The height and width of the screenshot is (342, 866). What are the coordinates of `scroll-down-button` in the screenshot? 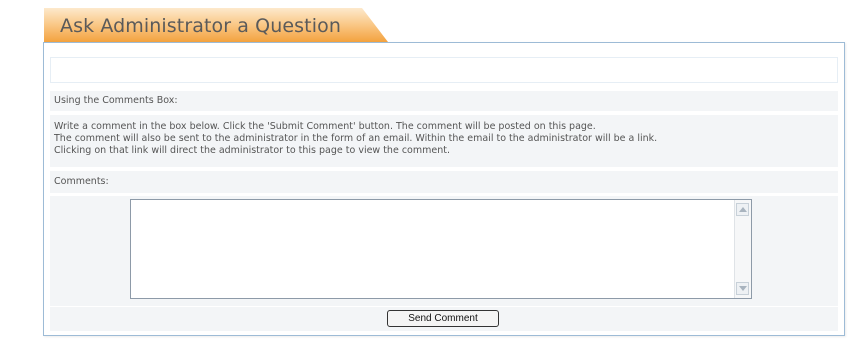 It's located at (742, 288).